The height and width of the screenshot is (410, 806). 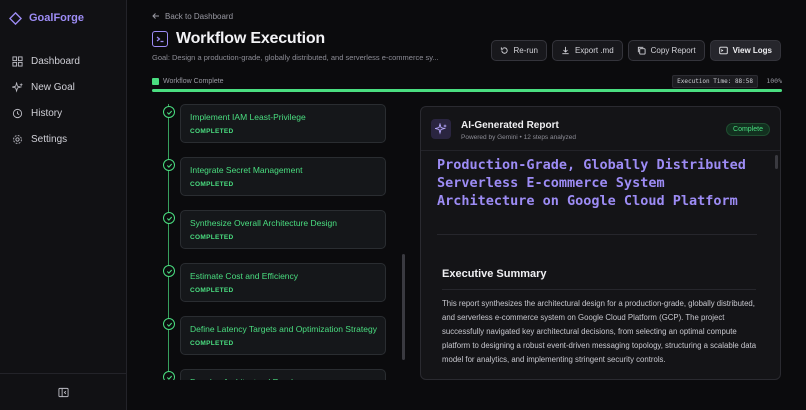 I want to click on step-name: Synthesize Overall Architecture Design, so click(x=263, y=223).